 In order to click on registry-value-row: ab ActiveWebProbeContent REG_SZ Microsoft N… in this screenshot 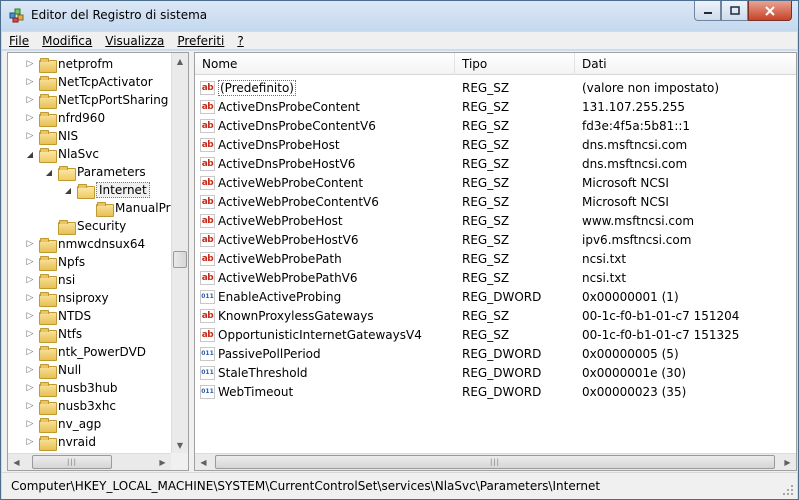, I will do `click(495, 182)`.